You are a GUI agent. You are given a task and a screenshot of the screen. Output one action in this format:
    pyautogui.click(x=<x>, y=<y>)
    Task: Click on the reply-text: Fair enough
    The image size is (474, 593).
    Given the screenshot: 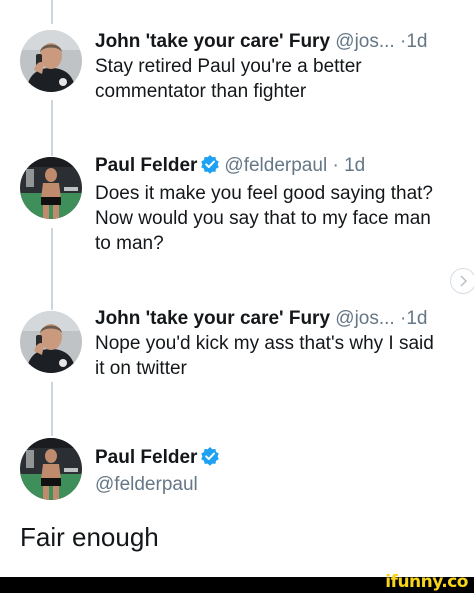 What is the action you would take?
    pyautogui.click(x=89, y=537)
    